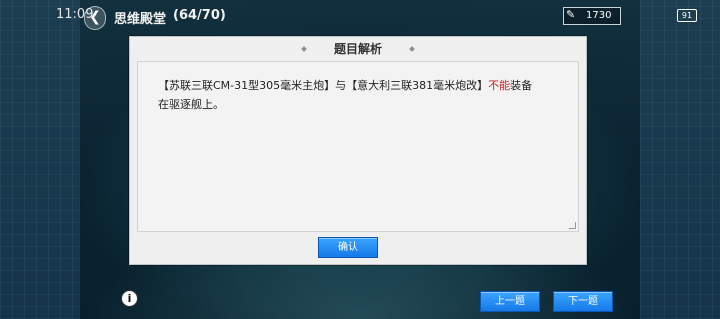 The height and width of the screenshot is (319, 720). I want to click on back-button: ❮, so click(95, 18).